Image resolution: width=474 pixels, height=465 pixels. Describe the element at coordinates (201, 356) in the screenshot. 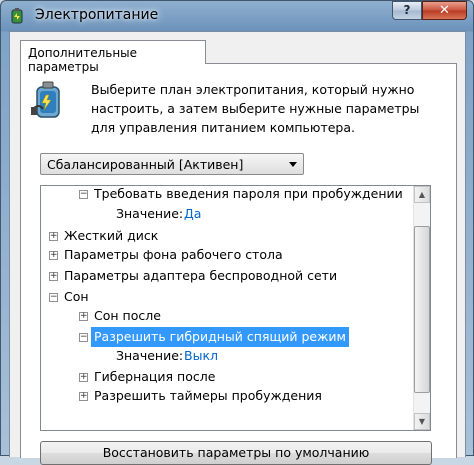

I see `value-link: Выкл` at that location.